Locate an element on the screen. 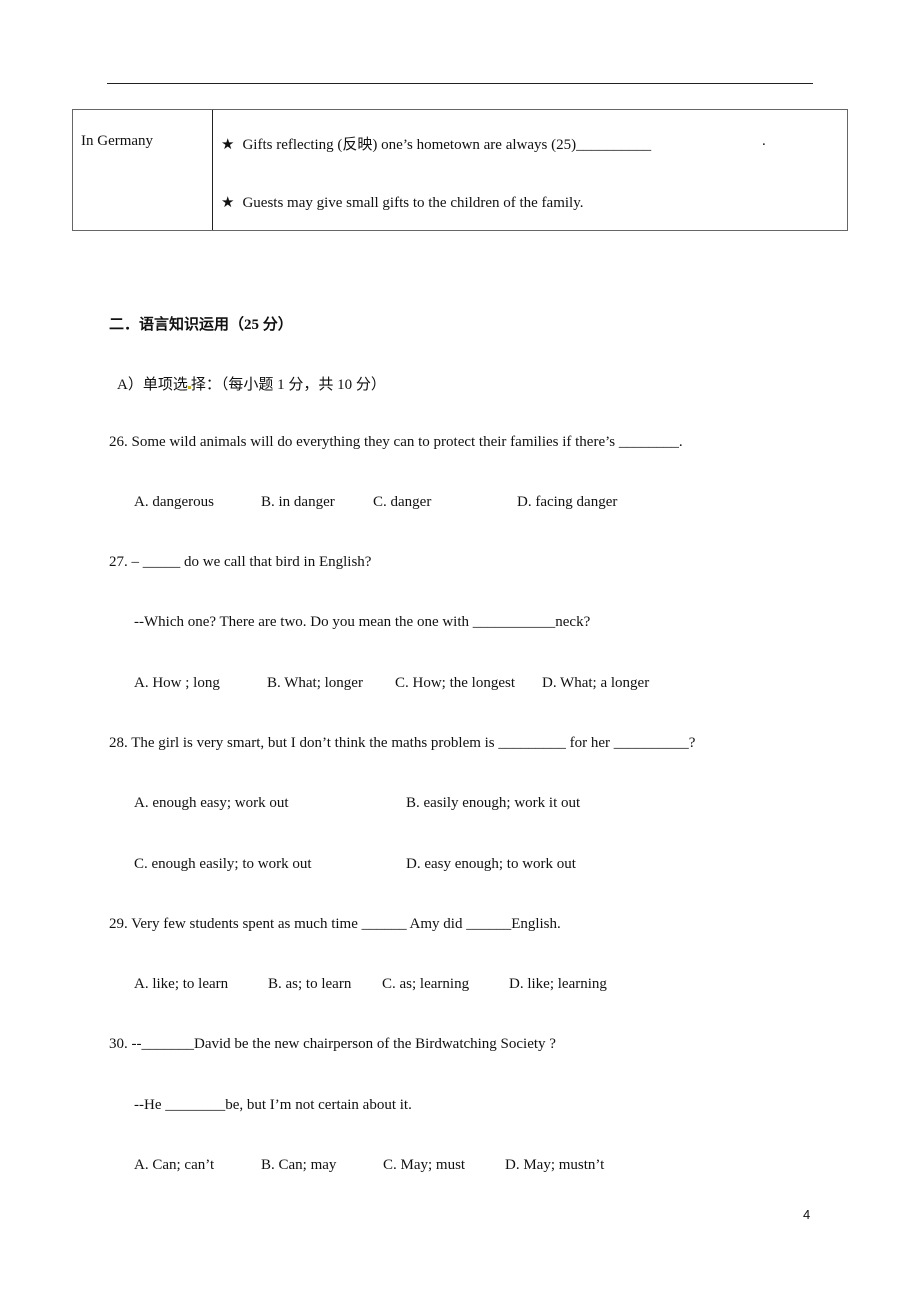  option: D. May; mustn’t is located at coordinates (555, 1165).